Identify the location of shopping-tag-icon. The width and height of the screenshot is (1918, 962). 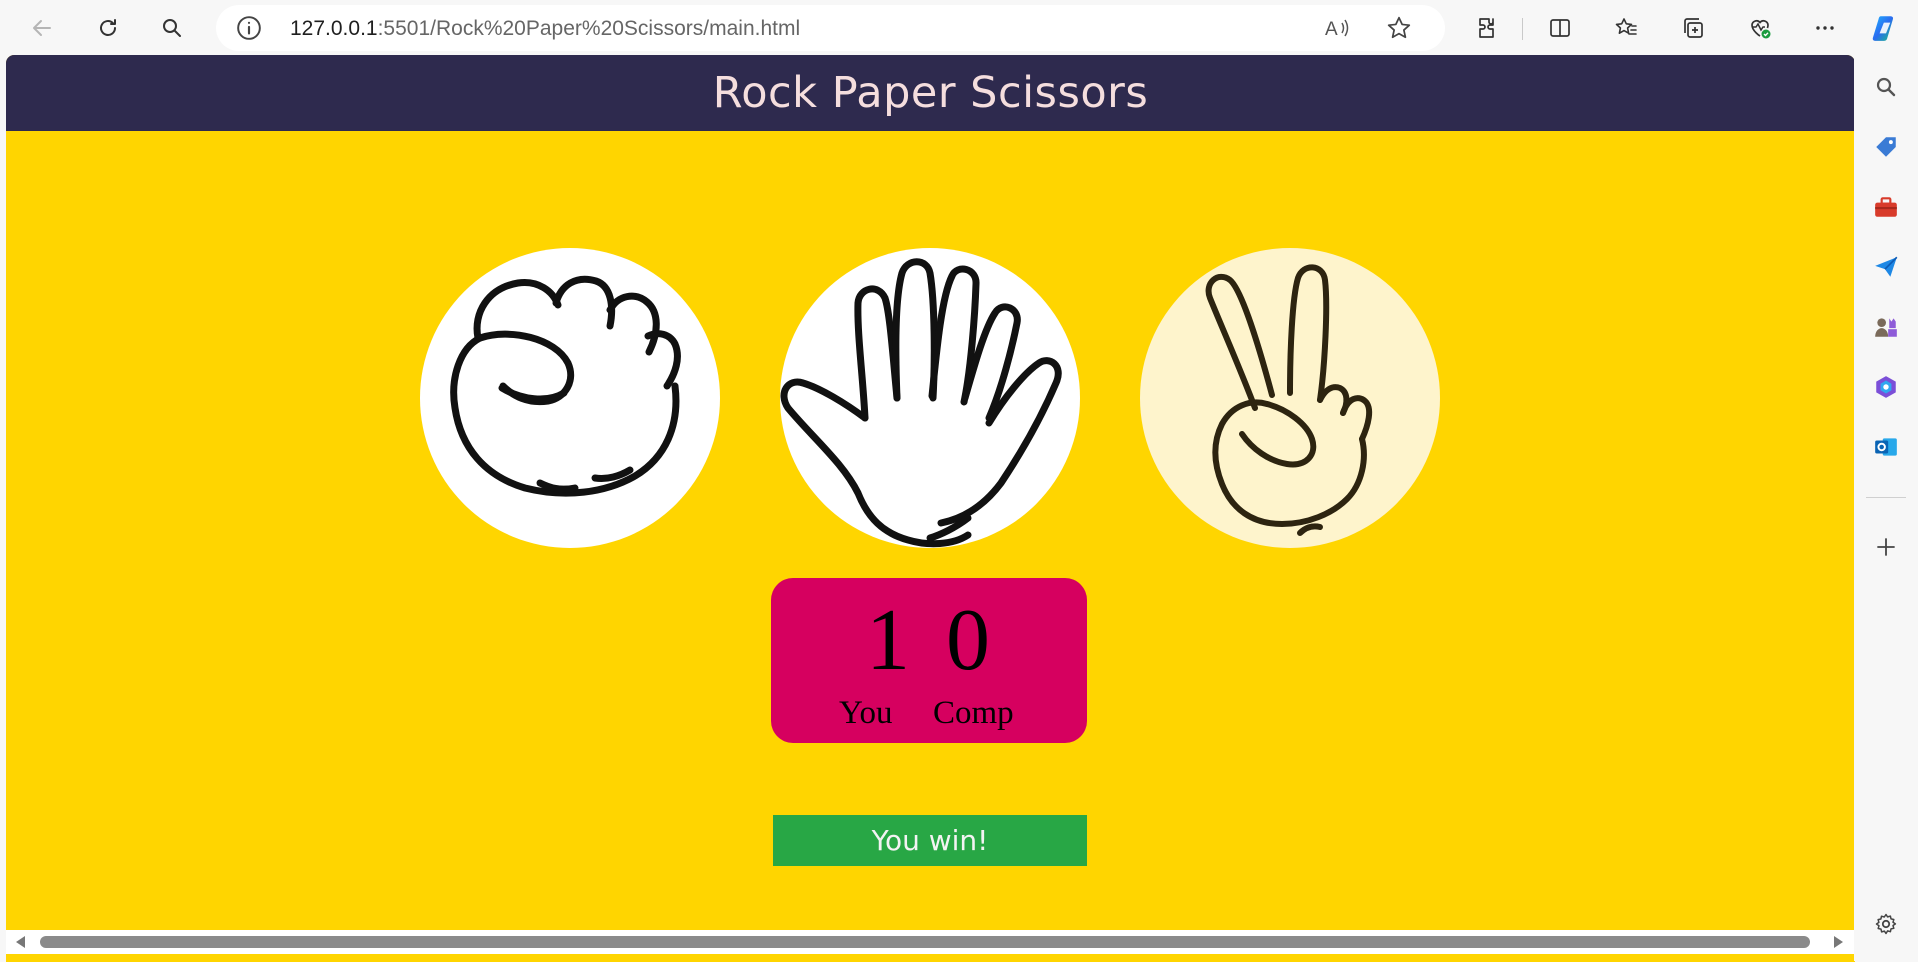
(1886, 147).